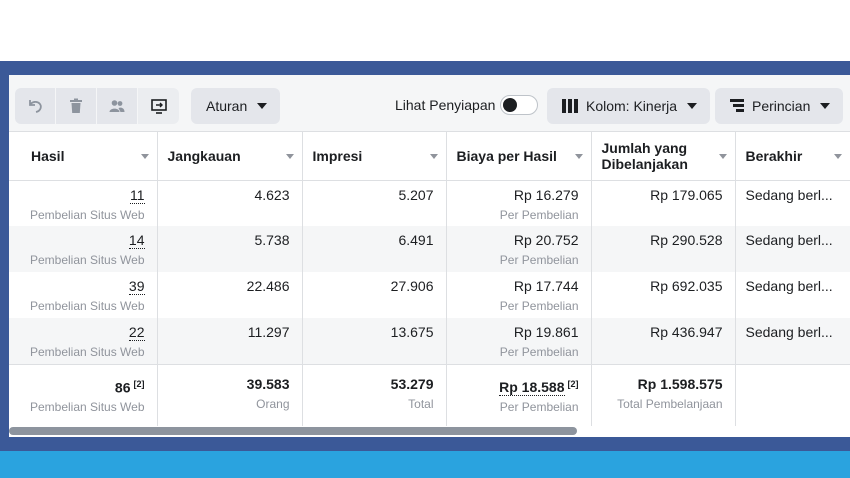  I want to click on column-header-jumlah: Jumlah yang Dibelanjakan, so click(663, 156).